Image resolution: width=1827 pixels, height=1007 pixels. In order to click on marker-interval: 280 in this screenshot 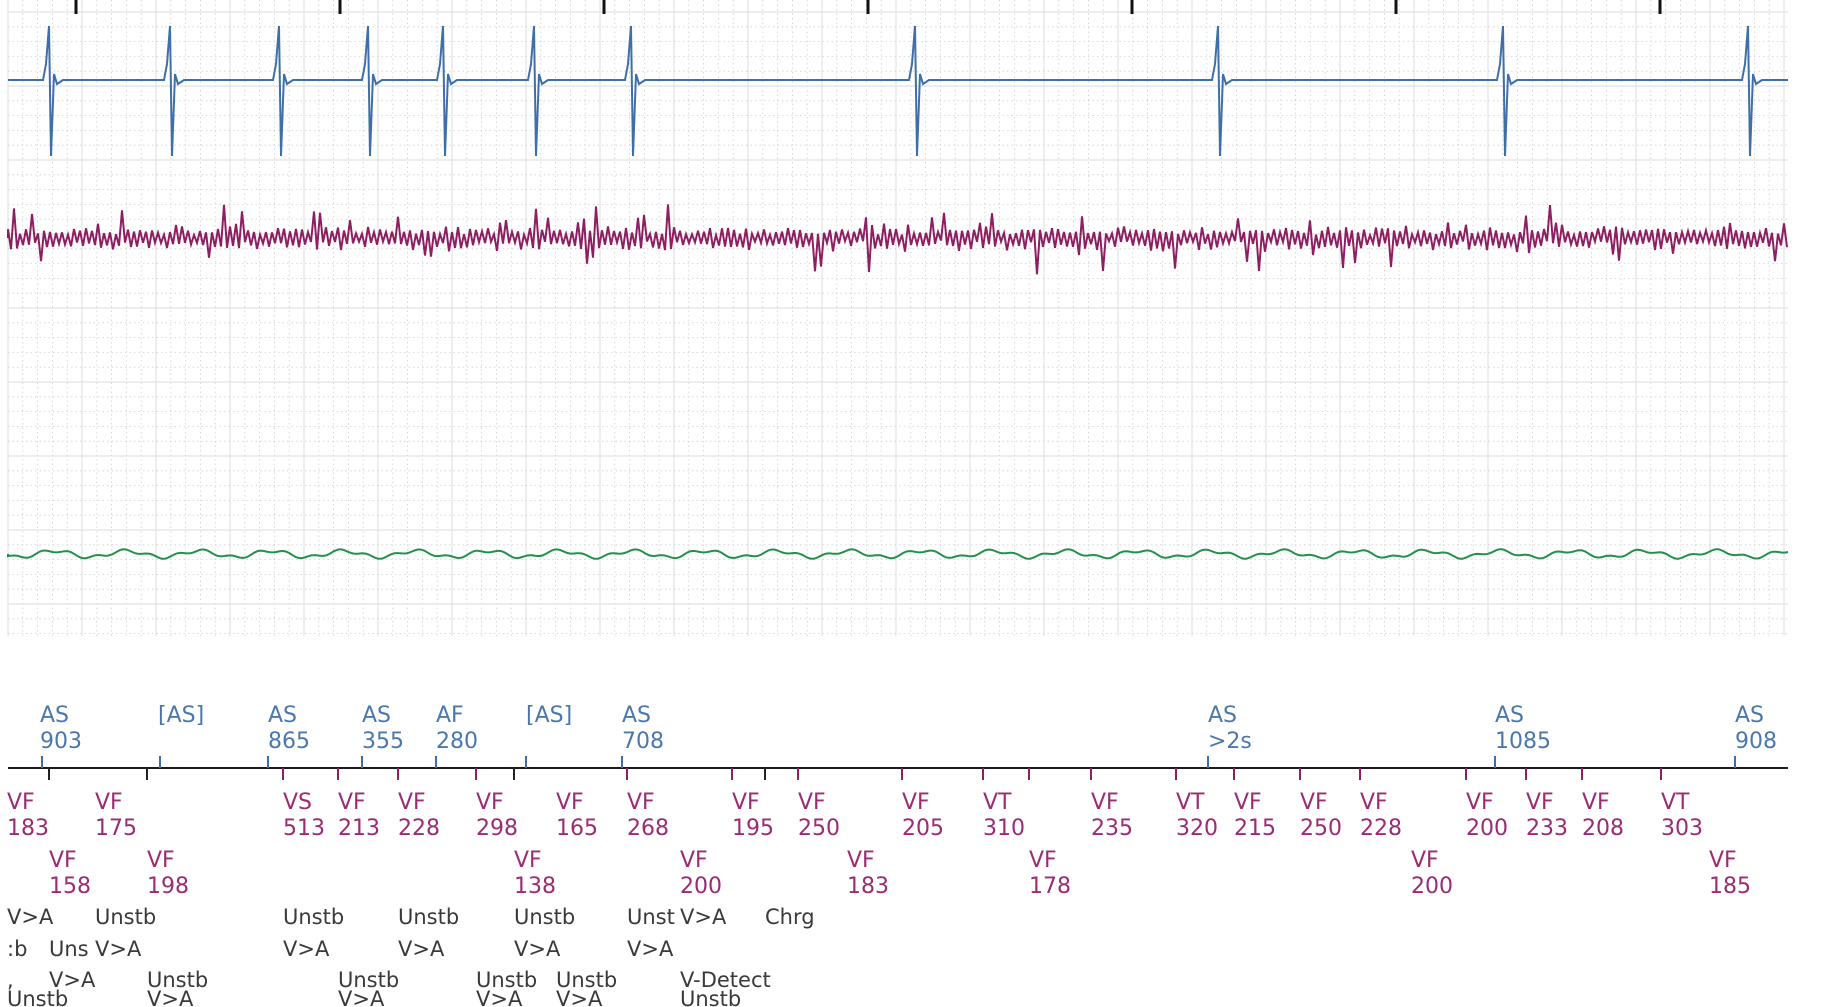, I will do `click(457, 741)`.